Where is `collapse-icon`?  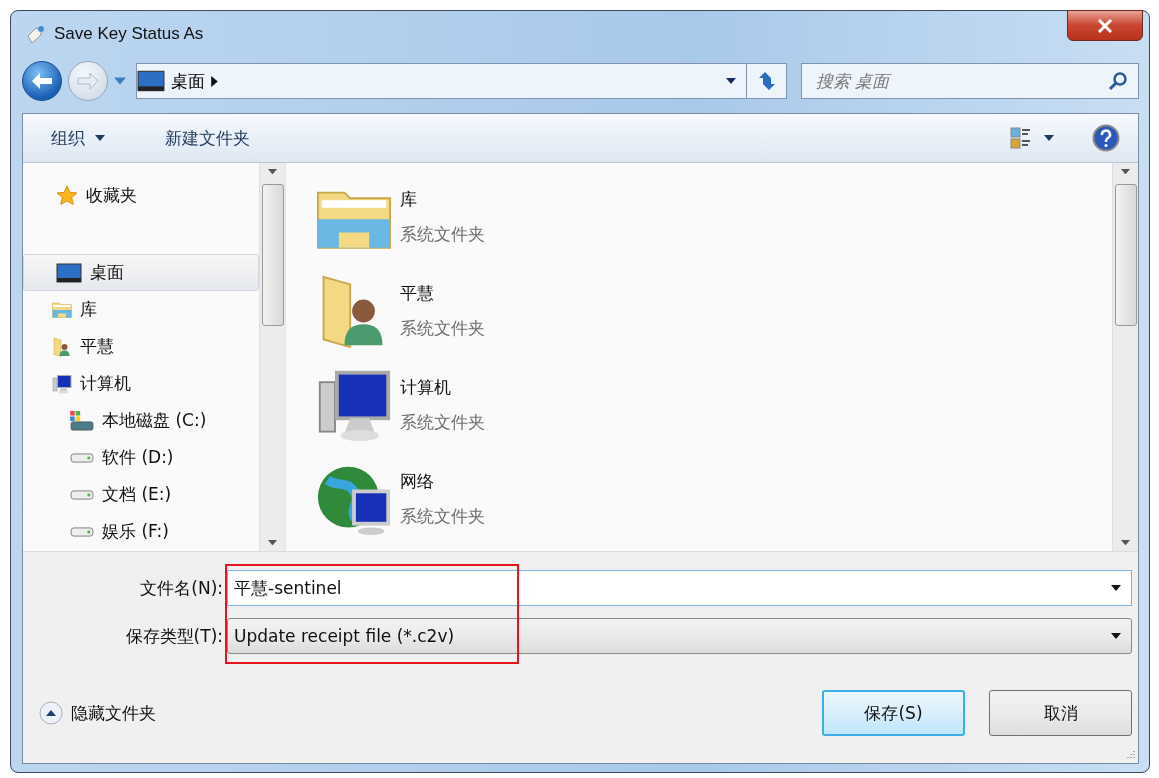 collapse-icon is located at coordinates (51, 713).